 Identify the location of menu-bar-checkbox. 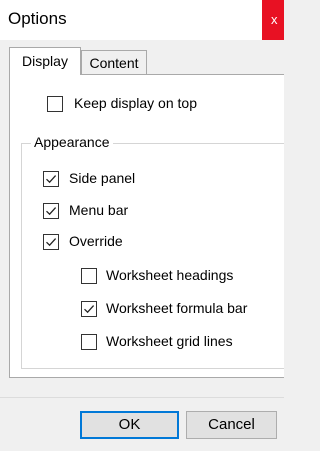
(51, 211).